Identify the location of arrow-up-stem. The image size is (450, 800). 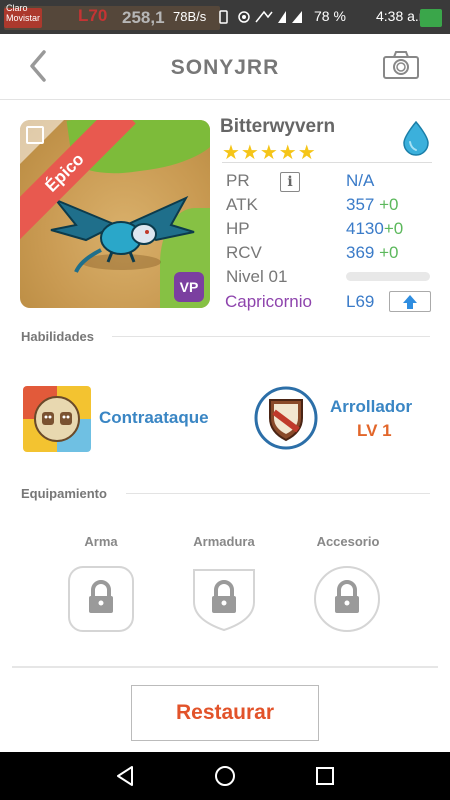
(410, 305).